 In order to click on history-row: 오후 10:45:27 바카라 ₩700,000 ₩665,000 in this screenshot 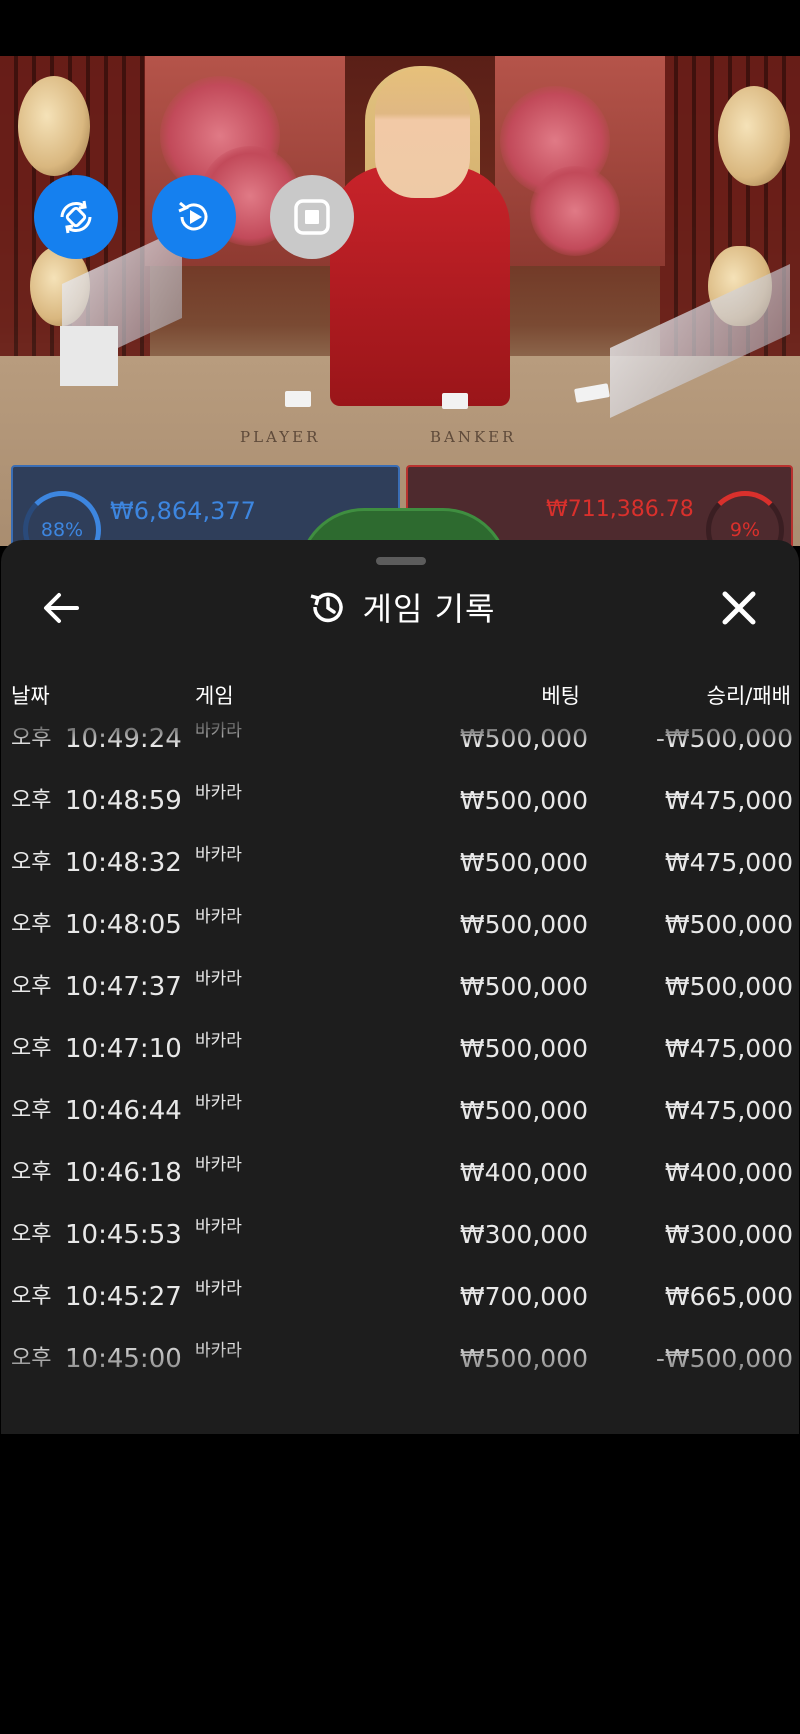, I will do `click(400, 1297)`.